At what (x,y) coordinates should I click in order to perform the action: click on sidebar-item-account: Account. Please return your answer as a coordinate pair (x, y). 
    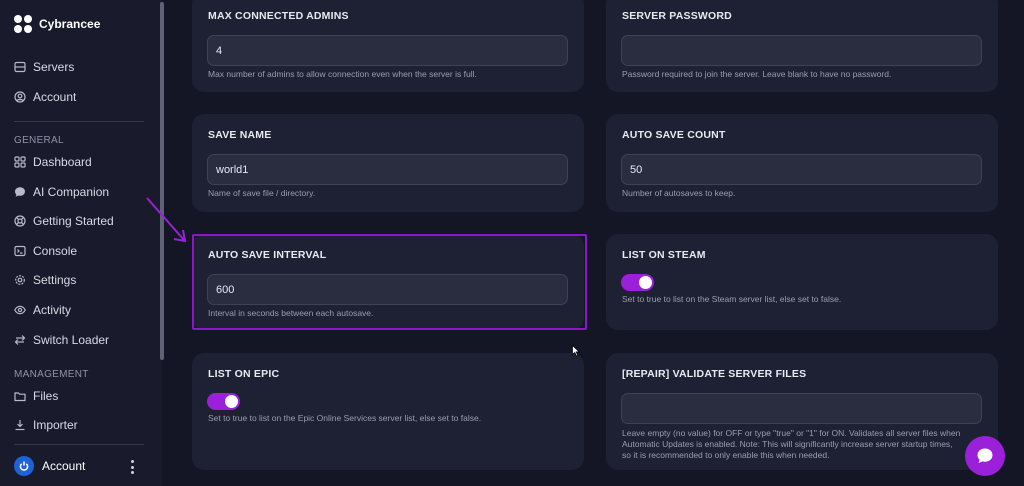
    Looking at the image, I should click on (45, 97).